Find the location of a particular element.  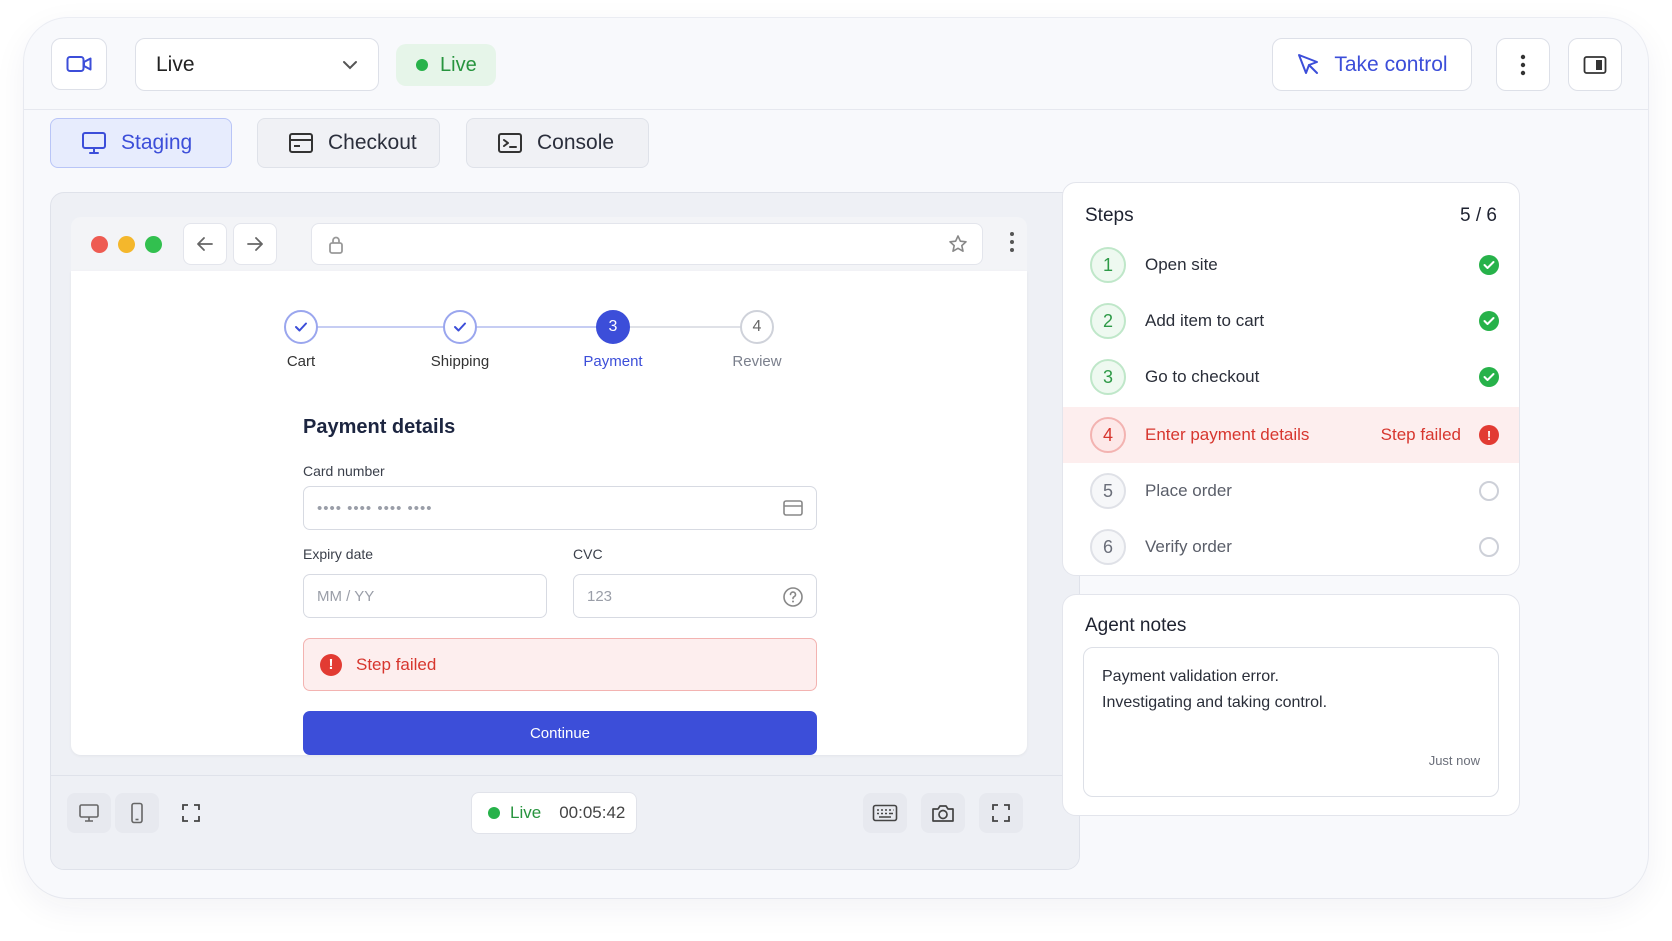

browser-menu-icon is located at coordinates (1012, 242).